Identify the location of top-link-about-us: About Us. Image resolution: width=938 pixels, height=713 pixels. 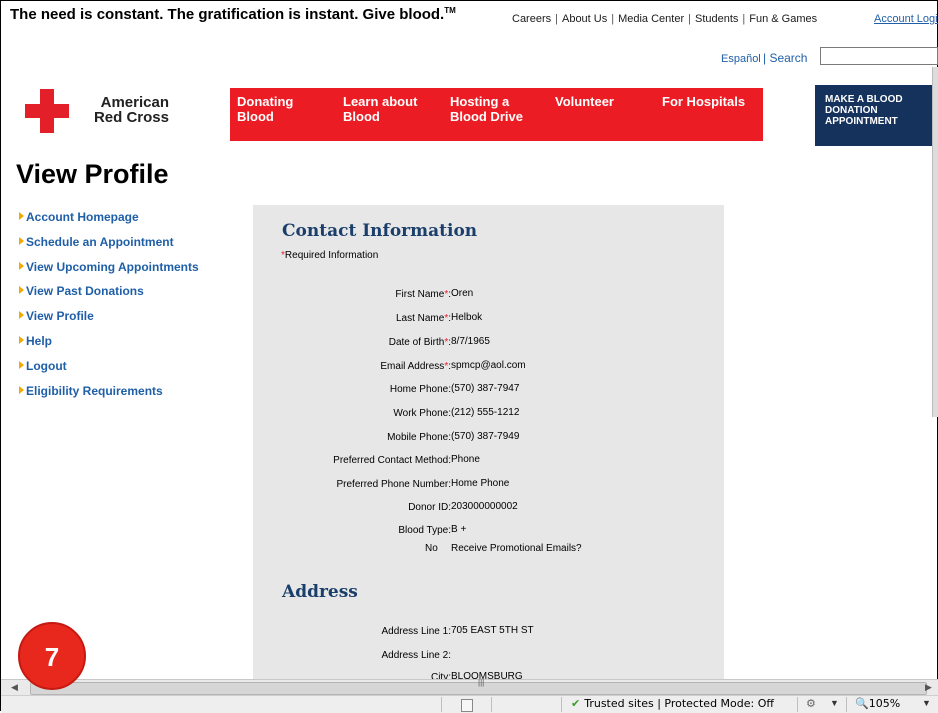
(584, 19).